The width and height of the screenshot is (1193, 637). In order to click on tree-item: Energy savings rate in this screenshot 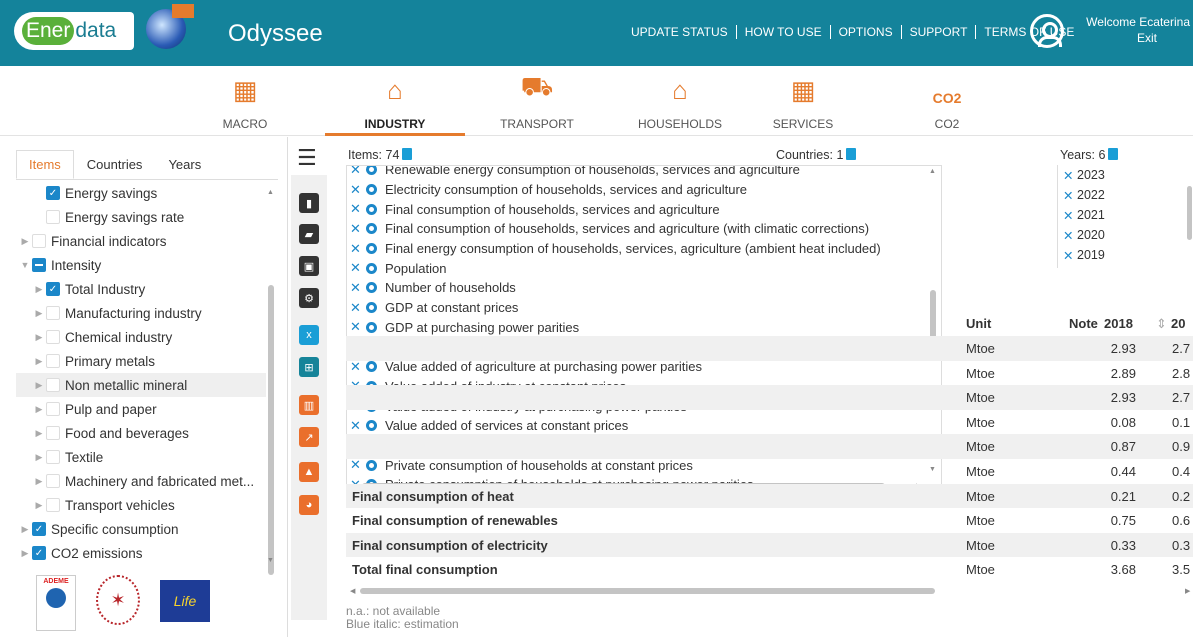, I will do `click(141, 217)`.